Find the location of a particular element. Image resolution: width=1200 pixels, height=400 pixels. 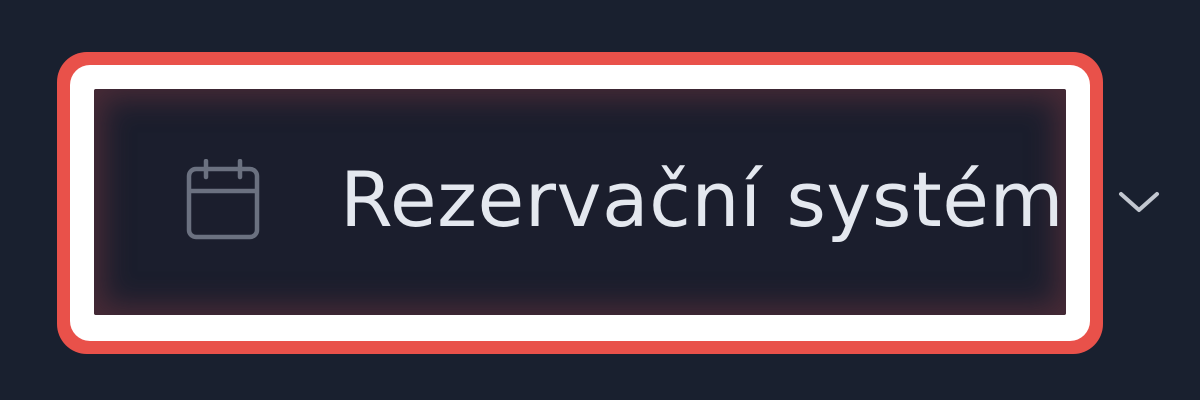

sidebar-item-label: Rezervační systém is located at coordinates (702, 199).